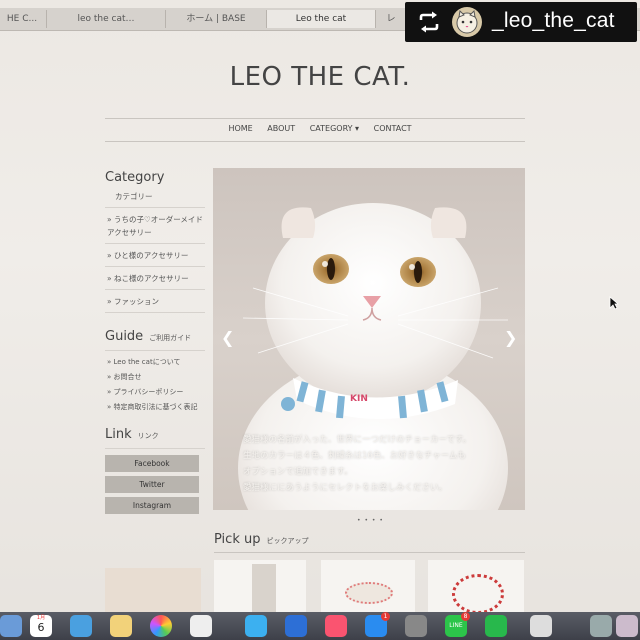  What do you see at coordinates (155, 301) in the screenshot?
I see `category-item: » ファッション` at bounding box center [155, 301].